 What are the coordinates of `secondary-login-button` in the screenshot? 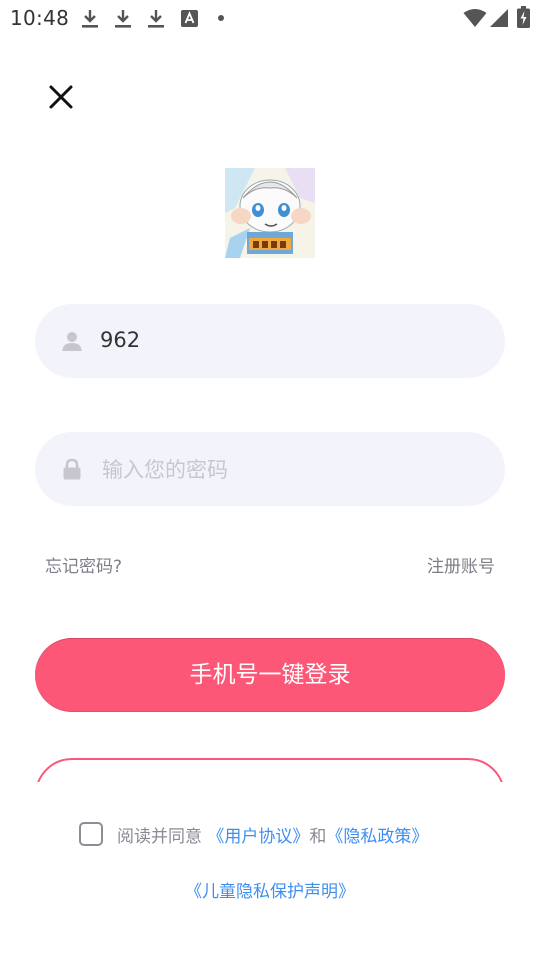 It's located at (270, 770).